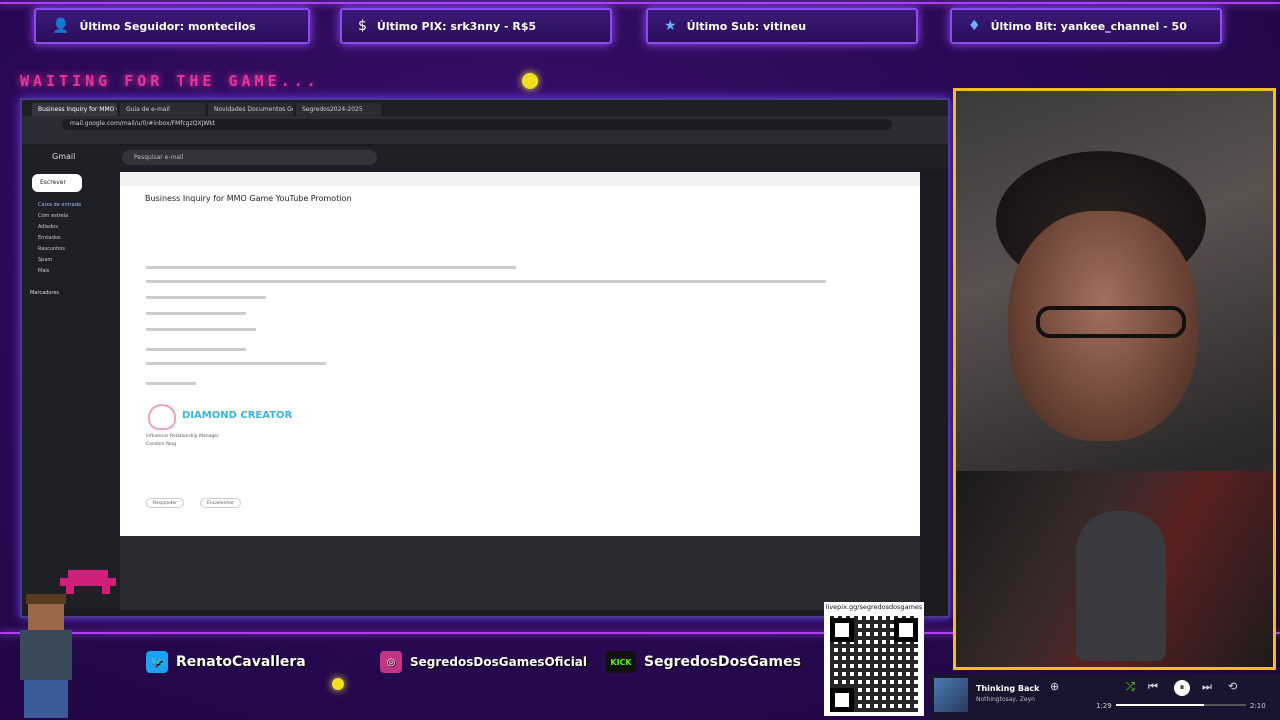  I want to click on browser-tab: Guia de e-mail, so click(162, 109).